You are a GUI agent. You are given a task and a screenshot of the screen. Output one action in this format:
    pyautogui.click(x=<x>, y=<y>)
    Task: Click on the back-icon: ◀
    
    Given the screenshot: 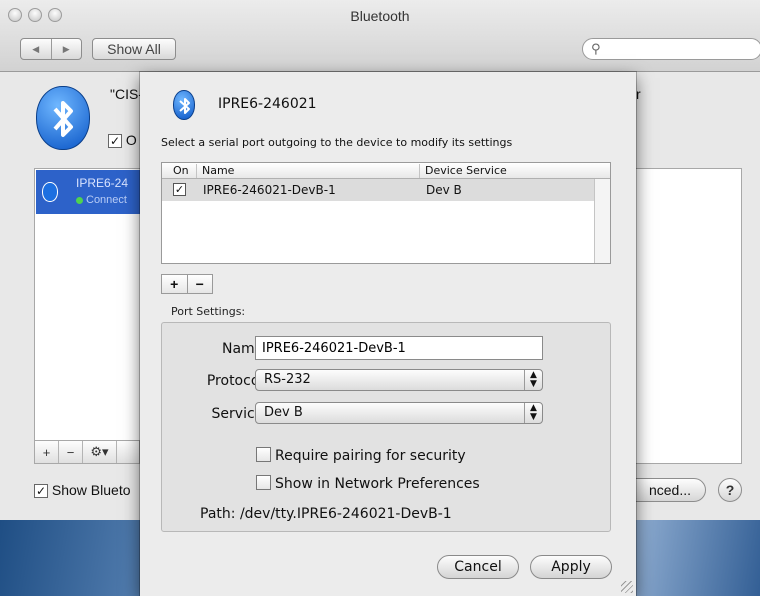 What is the action you would take?
    pyautogui.click(x=36, y=49)
    